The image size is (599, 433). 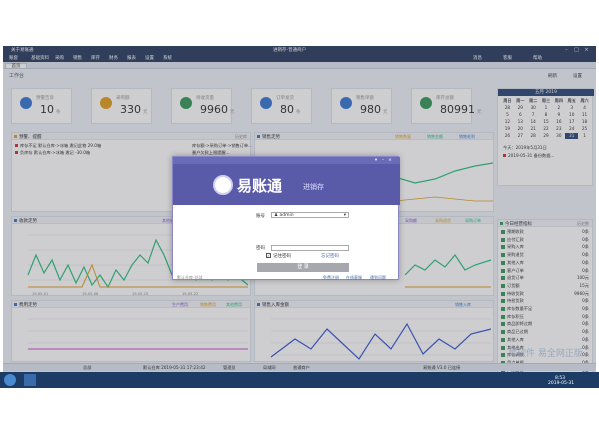 What do you see at coordinates (344, 215) in the screenshot?
I see `chevron-down-icon: ▾` at bounding box center [344, 215].